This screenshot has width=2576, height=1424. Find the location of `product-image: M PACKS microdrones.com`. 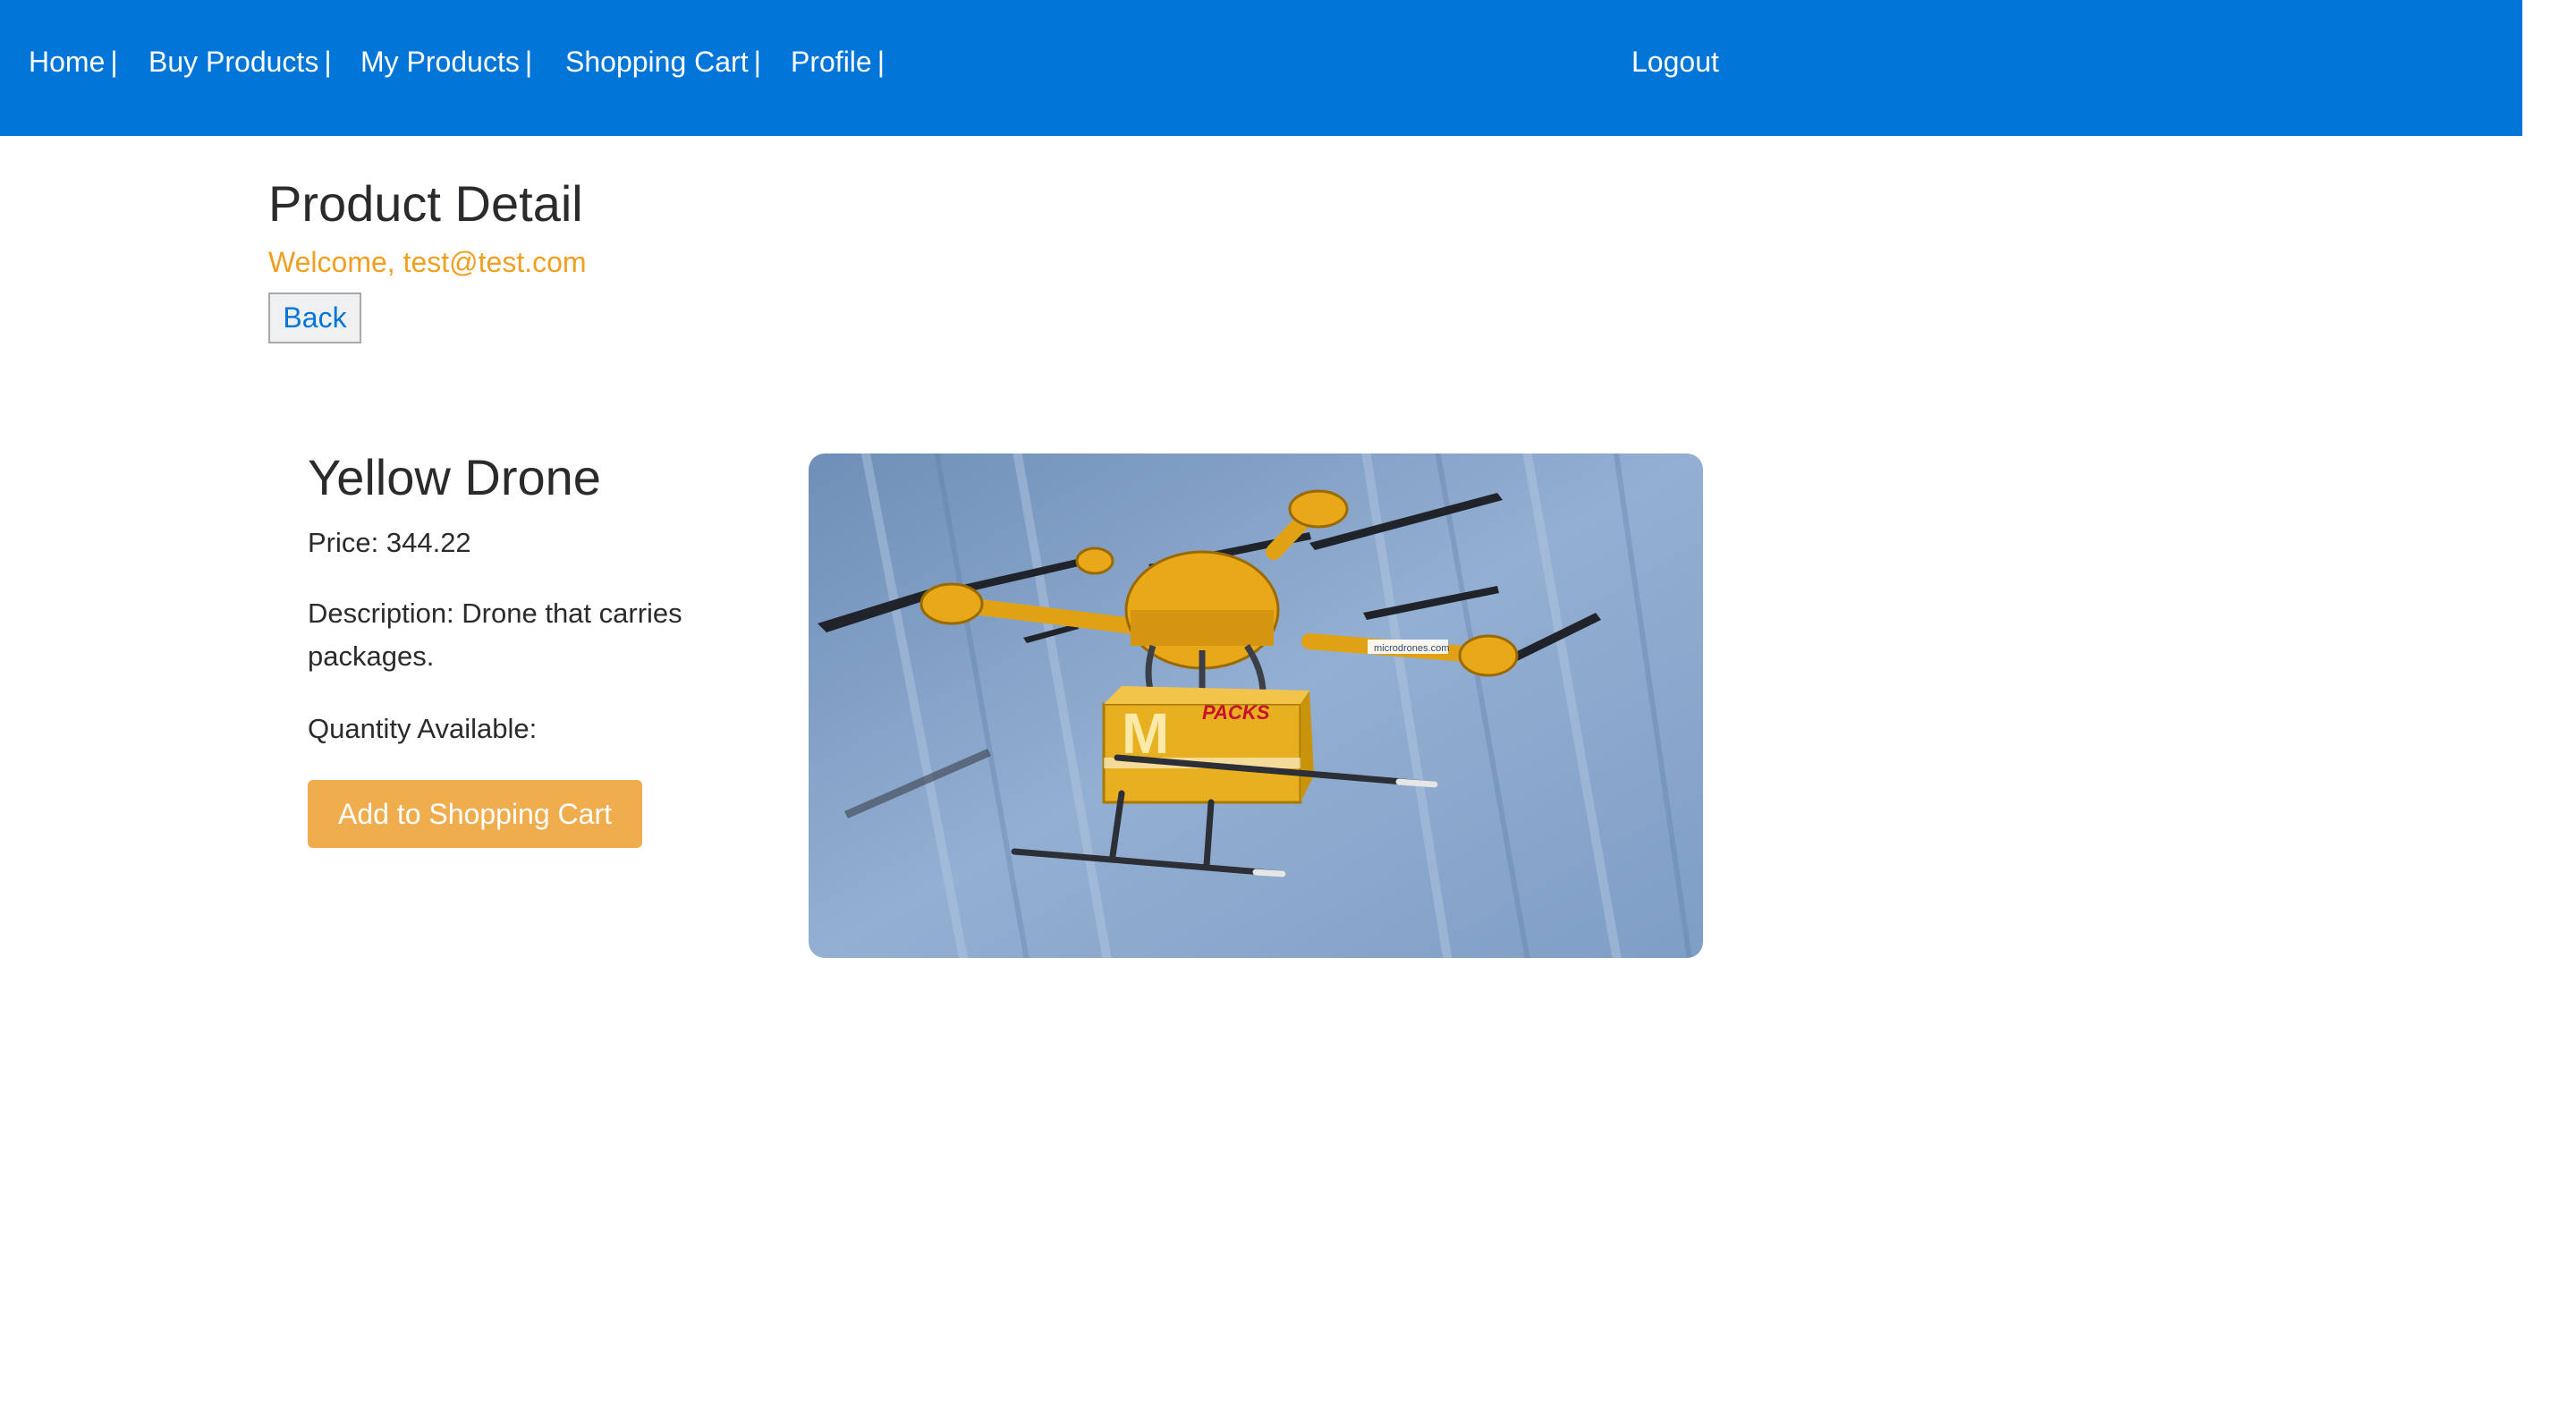

product-image: M PACKS microdrones.com is located at coordinates (1256, 705).